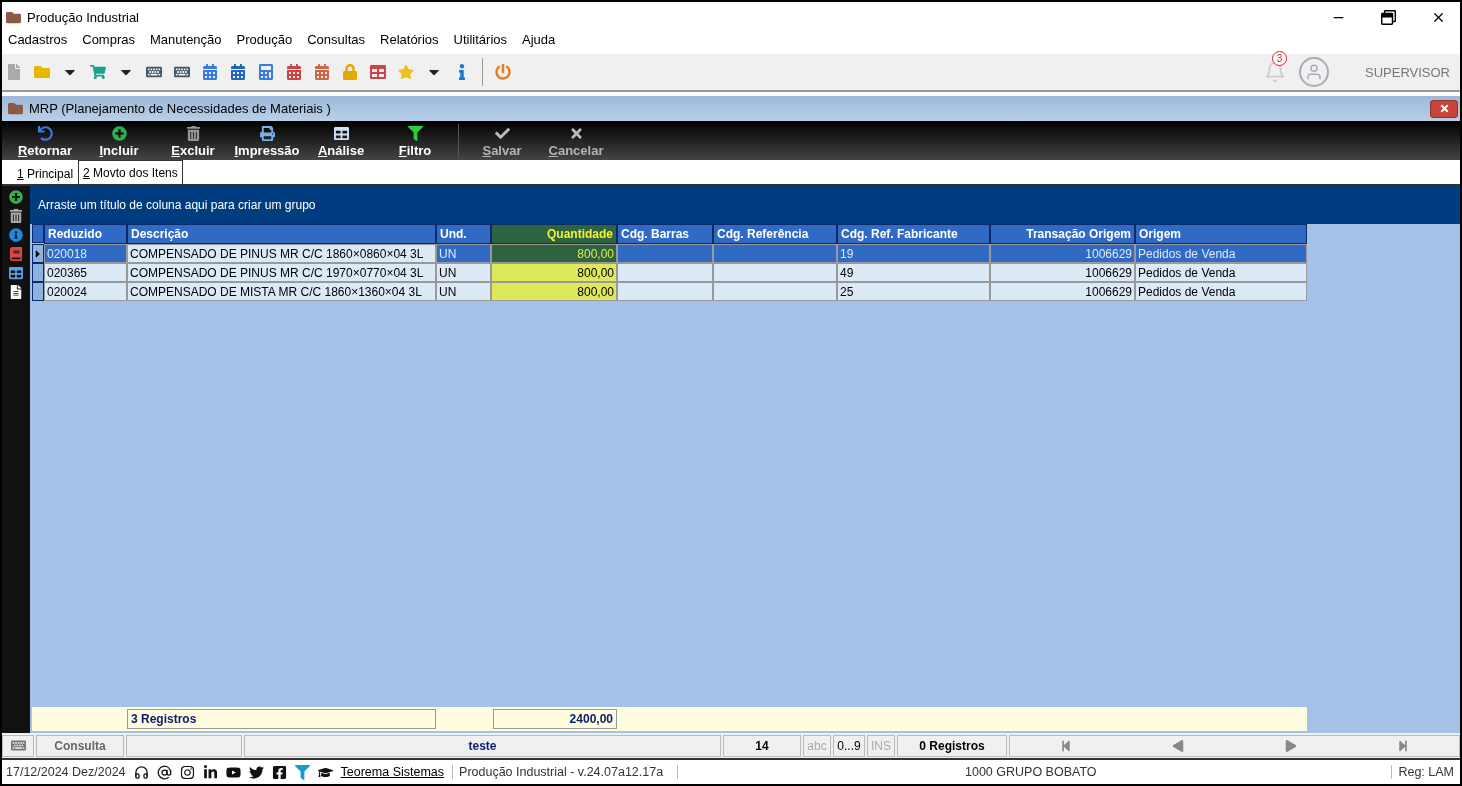 This screenshot has height=786, width=1462. Describe the element at coordinates (1066, 745) in the screenshot. I see `first-button` at that location.